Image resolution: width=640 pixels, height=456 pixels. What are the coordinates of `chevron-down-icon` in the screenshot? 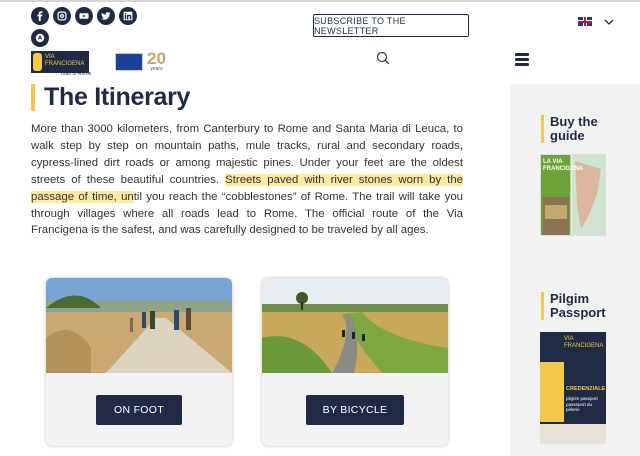 It's located at (609, 22).